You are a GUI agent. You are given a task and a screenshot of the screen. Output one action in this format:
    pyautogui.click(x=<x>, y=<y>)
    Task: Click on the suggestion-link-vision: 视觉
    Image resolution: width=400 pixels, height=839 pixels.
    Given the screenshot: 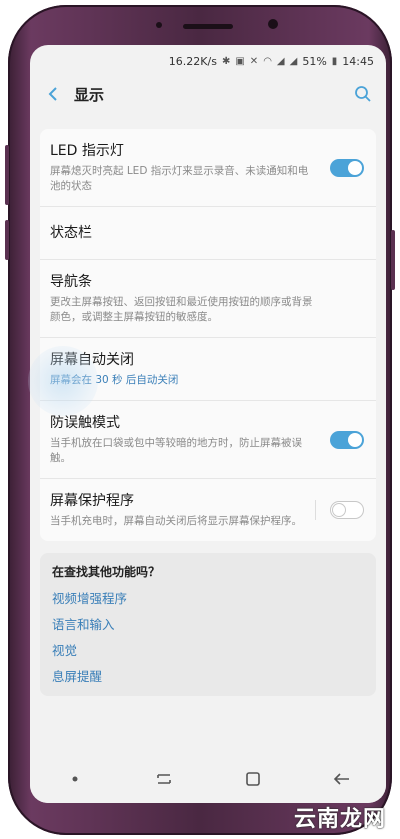 What is the action you would take?
    pyautogui.click(x=208, y=651)
    